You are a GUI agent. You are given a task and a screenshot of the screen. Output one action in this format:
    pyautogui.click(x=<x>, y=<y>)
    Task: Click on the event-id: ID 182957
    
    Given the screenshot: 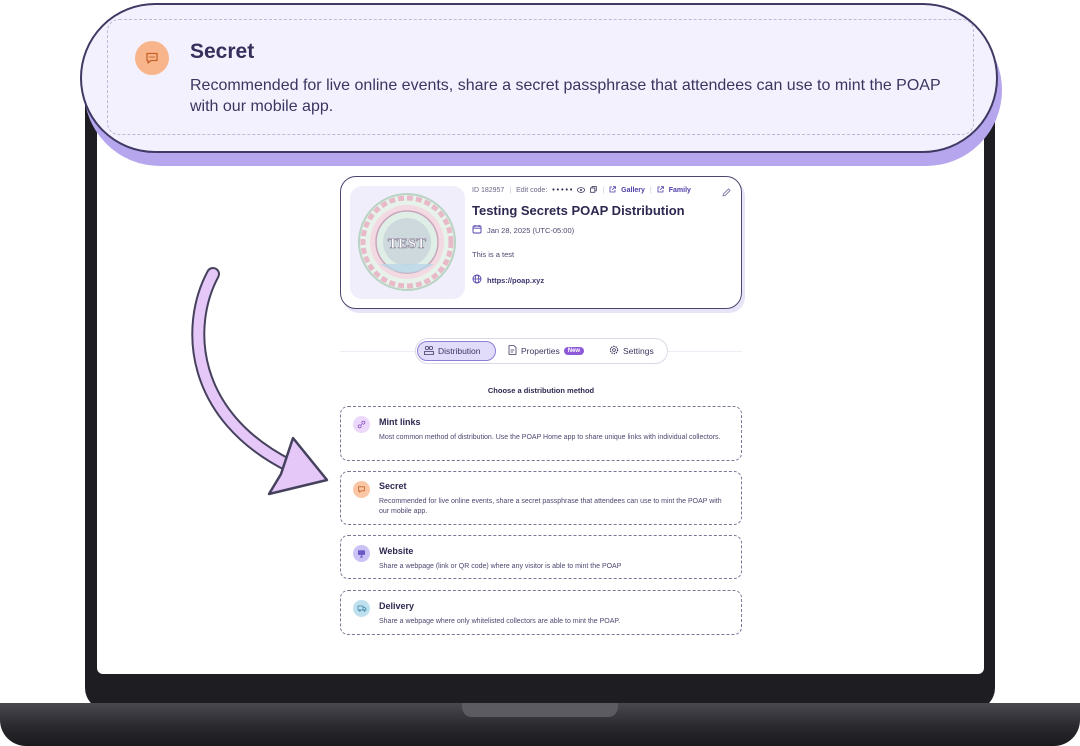 What is the action you would take?
    pyautogui.click(x=488, y=190)
    